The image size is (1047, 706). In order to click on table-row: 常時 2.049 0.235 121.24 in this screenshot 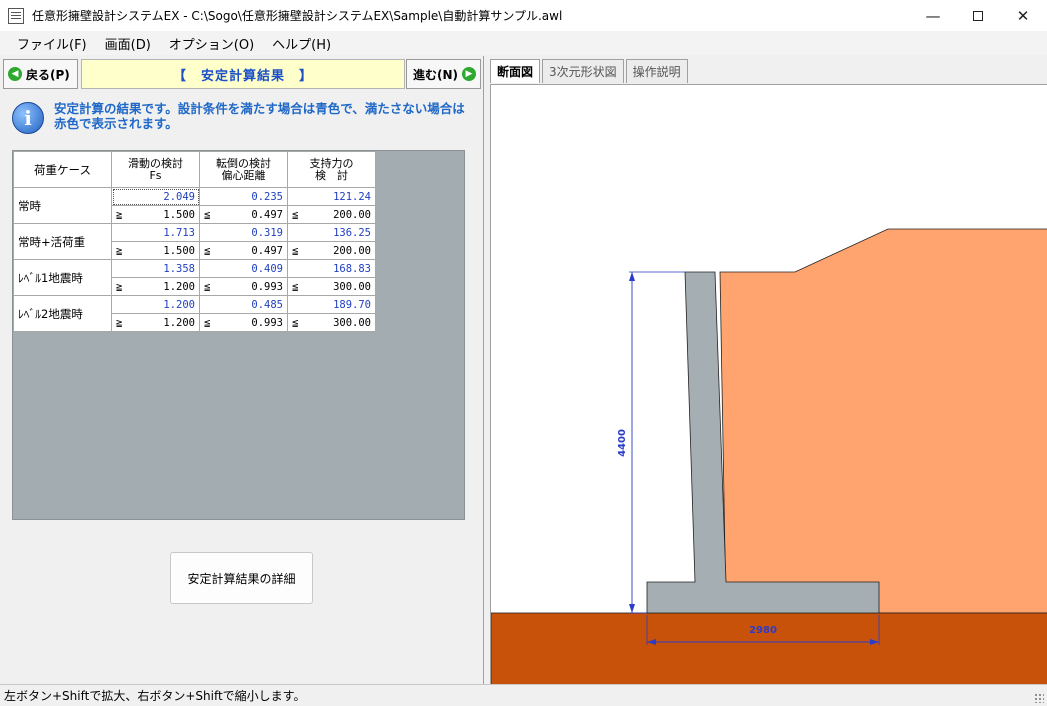, I will do `click(194, 205)`.